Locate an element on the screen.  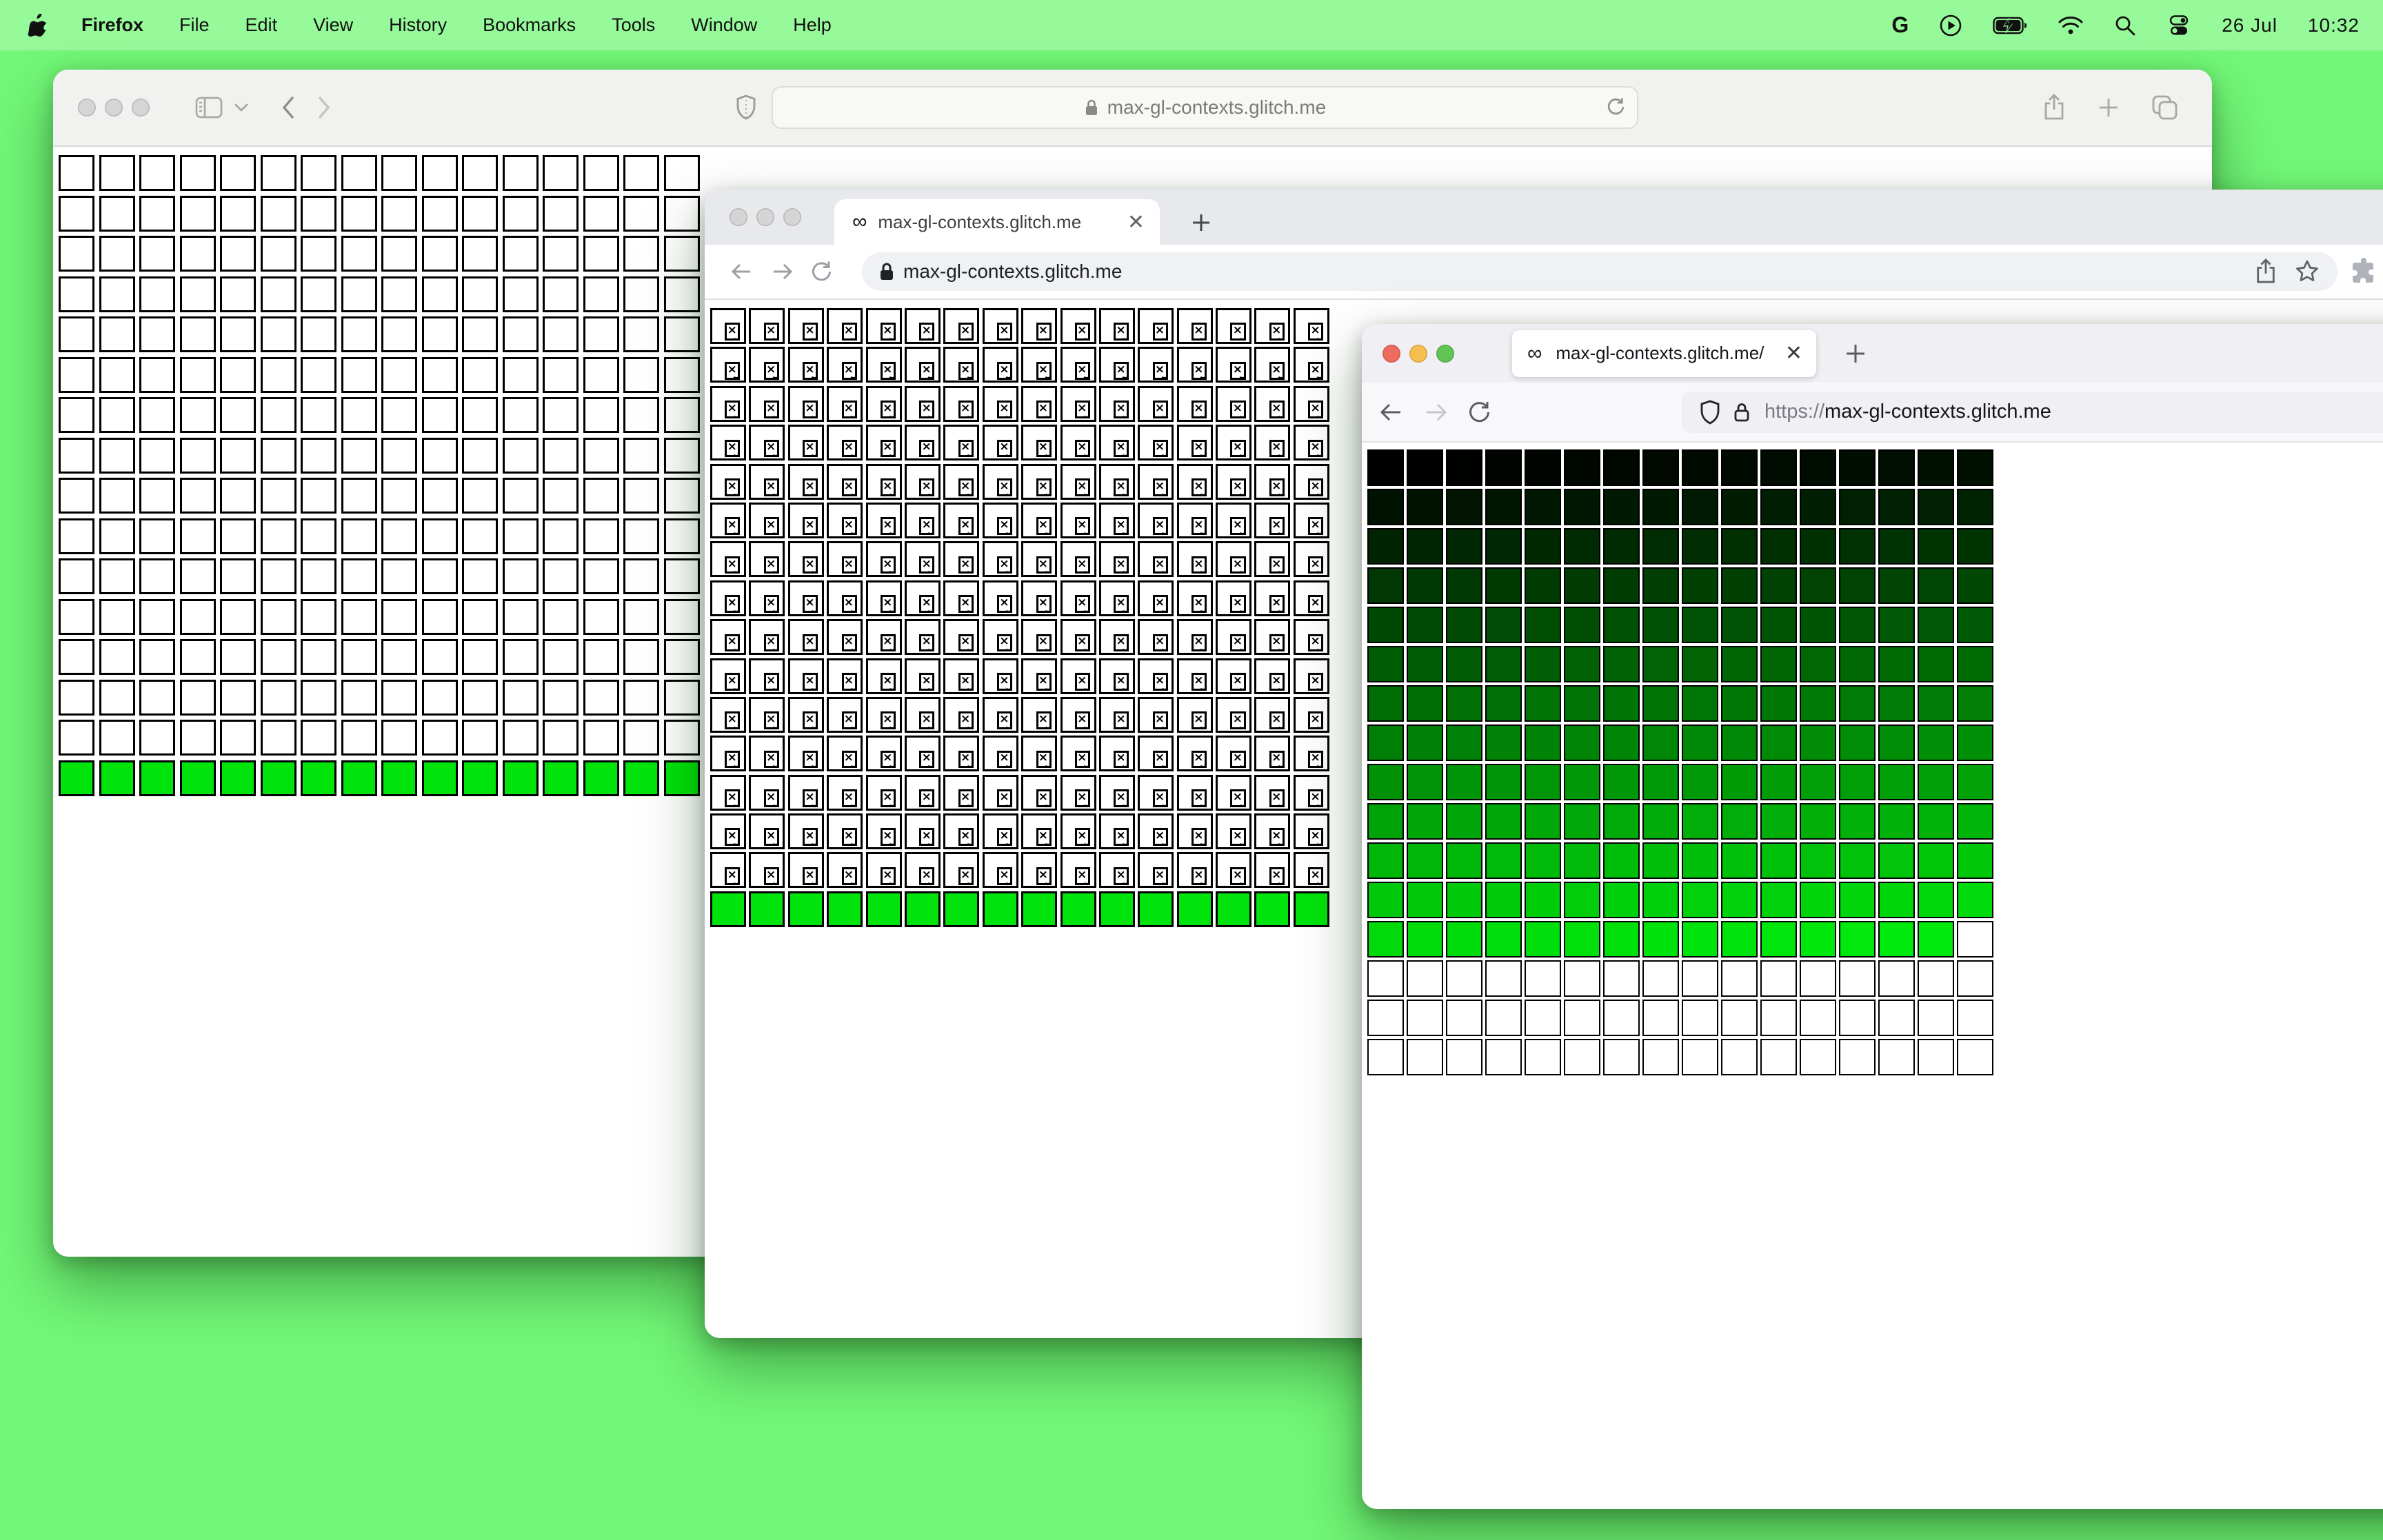
tab-overview-icon is located at coordinates (2165, 108).